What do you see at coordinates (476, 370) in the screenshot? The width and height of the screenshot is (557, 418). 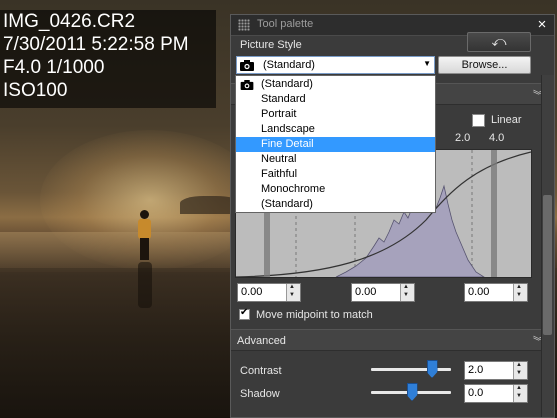 I see `contrast-value: 2.0` at bounding box center [476, 370].